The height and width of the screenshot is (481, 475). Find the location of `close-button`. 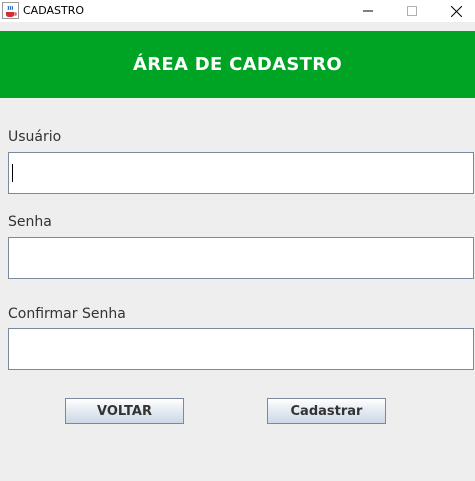

close-button is located at coordinates (454, 11).